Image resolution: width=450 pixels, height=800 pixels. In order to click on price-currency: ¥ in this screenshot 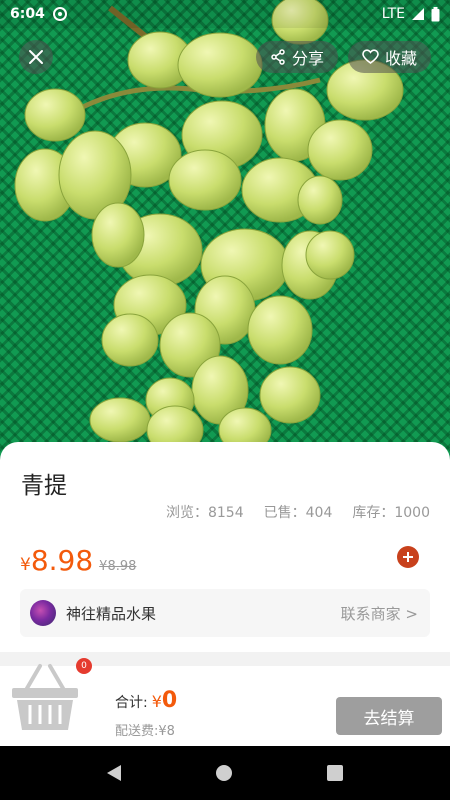, I will do `click(25, 565)`.